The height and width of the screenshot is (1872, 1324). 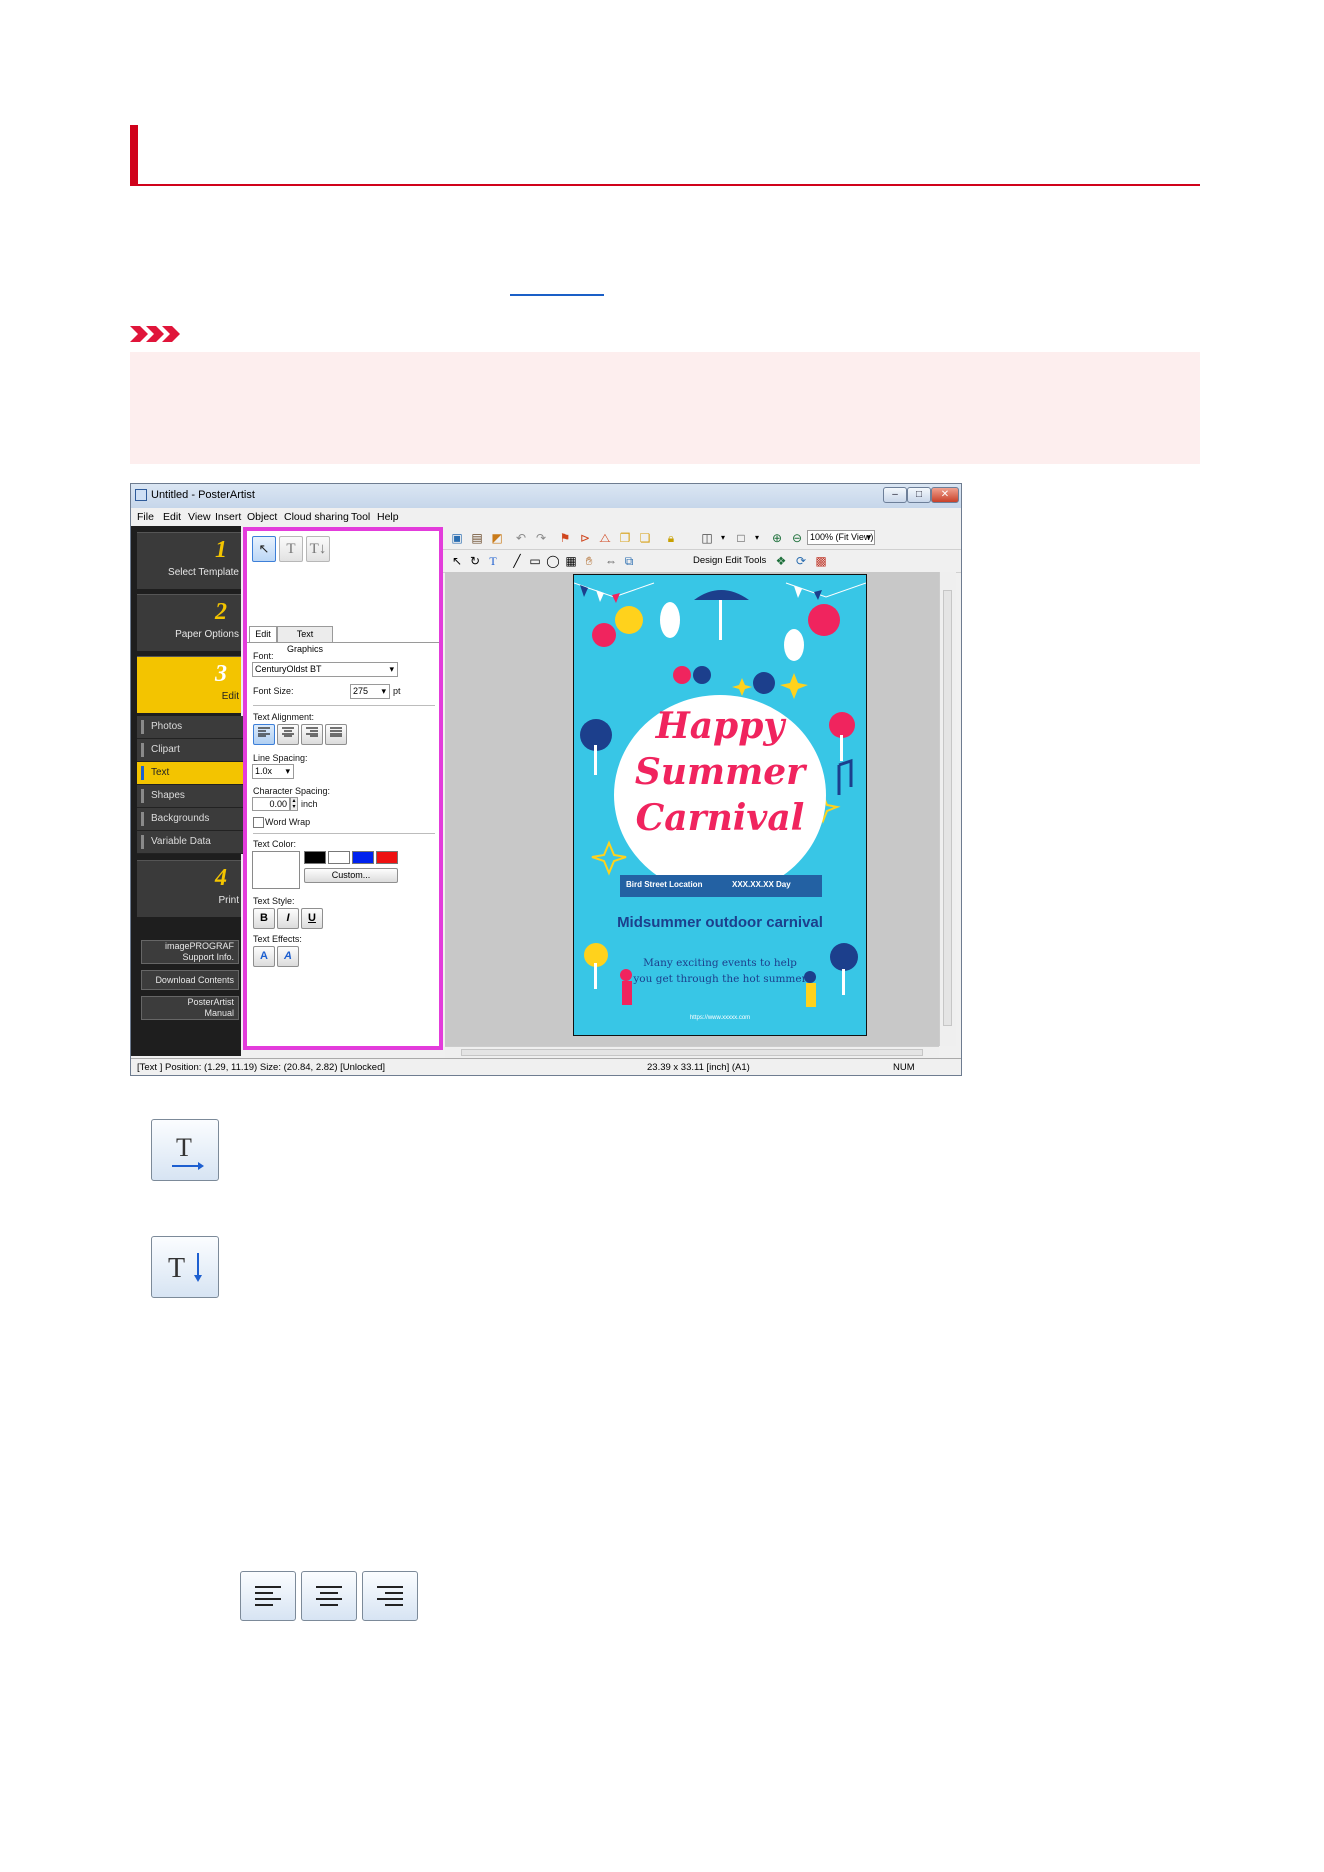 I want to click on bold-button: B, so click(x=264, y=918).